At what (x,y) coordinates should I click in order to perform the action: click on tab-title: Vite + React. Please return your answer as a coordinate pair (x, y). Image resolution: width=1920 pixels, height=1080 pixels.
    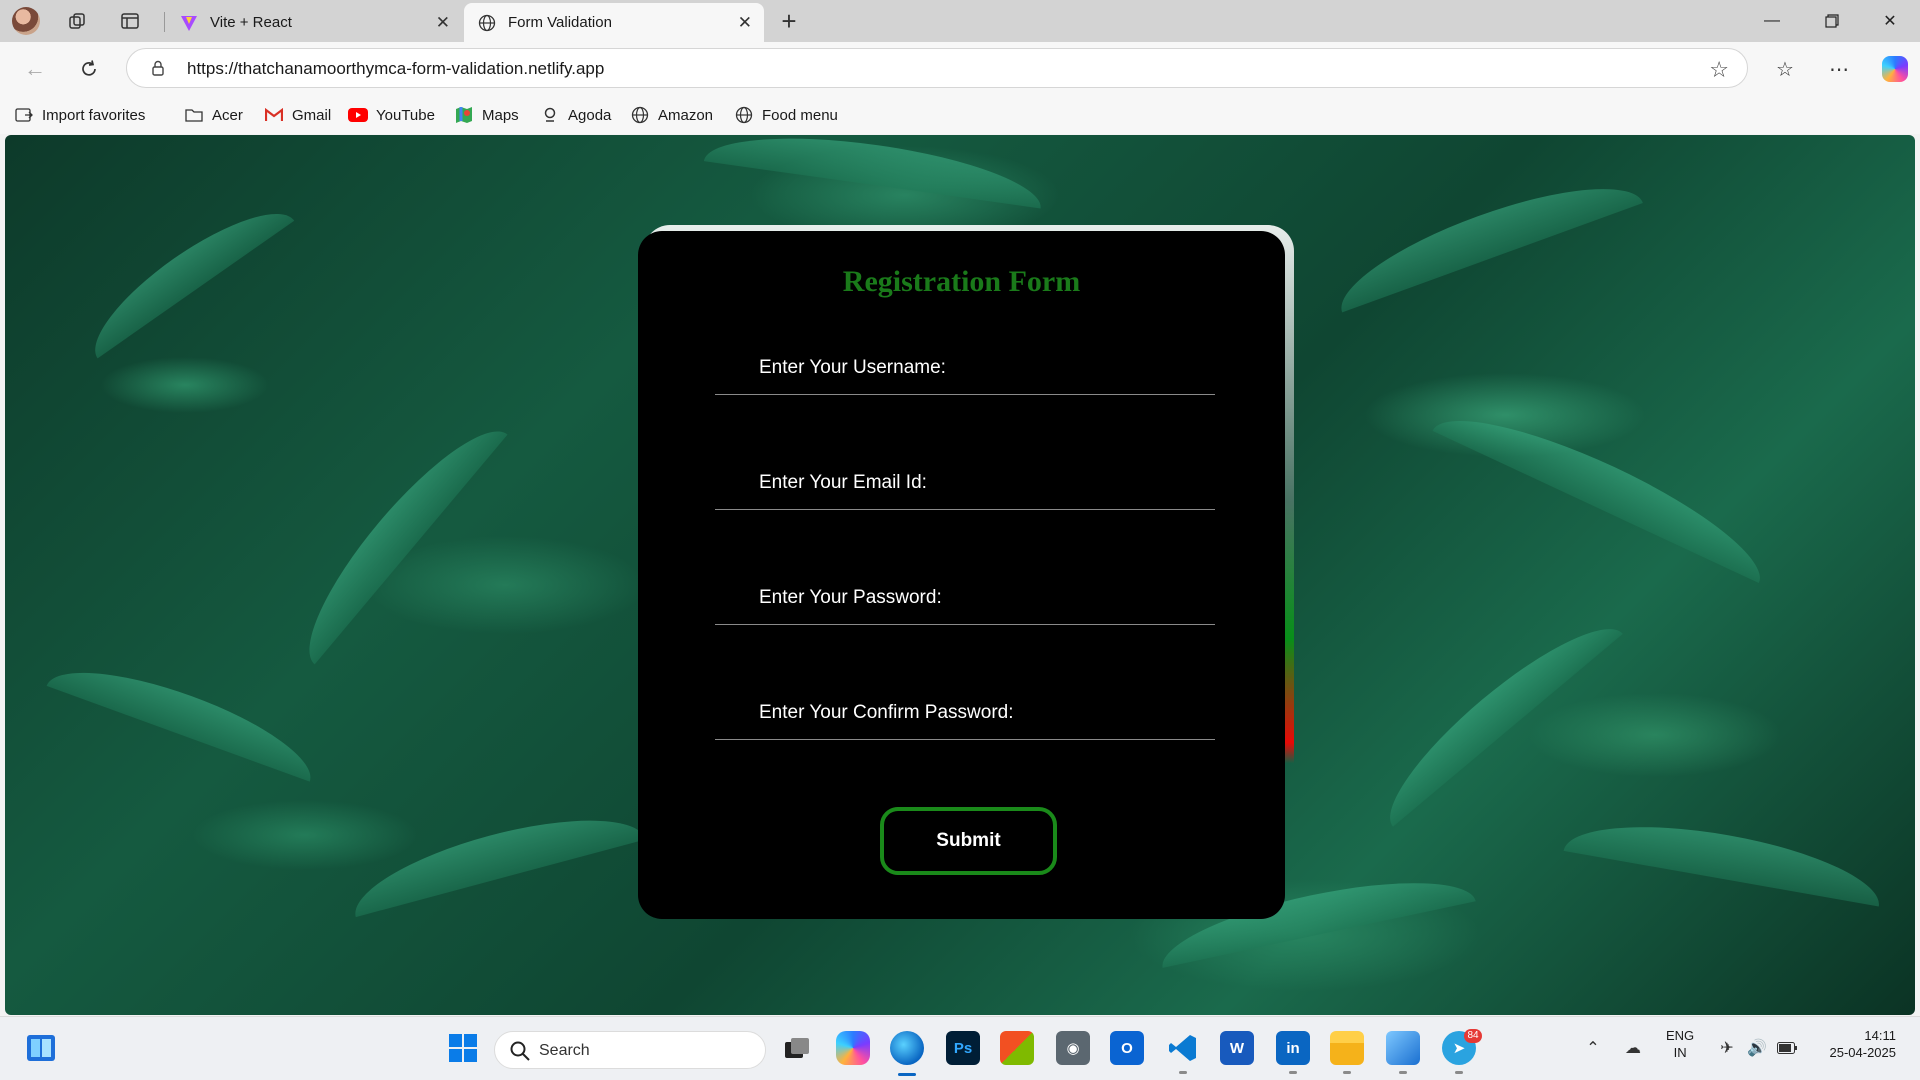
    Looking at the image, I should click on (251, 22).